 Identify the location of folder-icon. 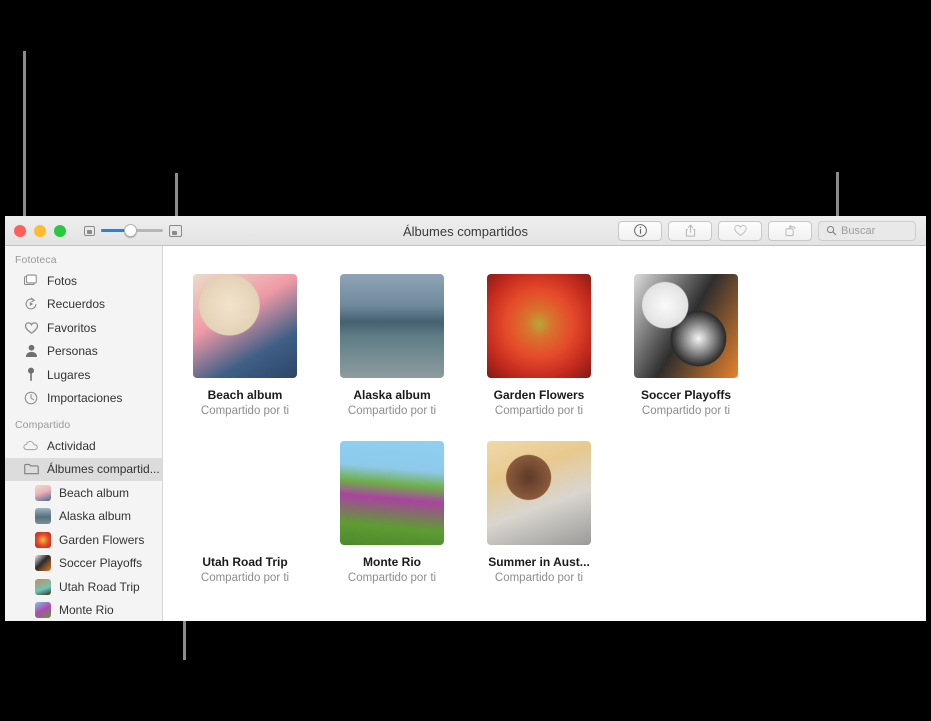
(31, 469).